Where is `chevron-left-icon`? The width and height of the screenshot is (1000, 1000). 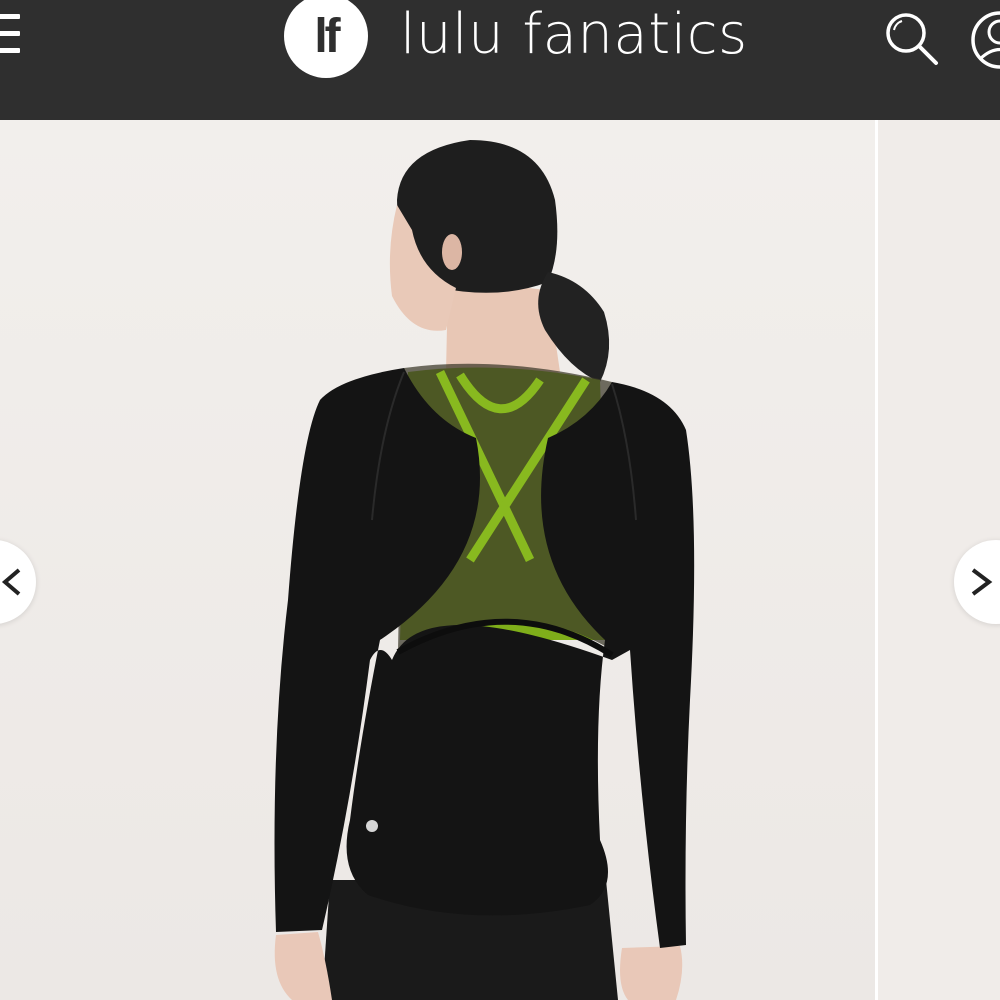 chevron-left-icon is located at coordinates (11, 582).